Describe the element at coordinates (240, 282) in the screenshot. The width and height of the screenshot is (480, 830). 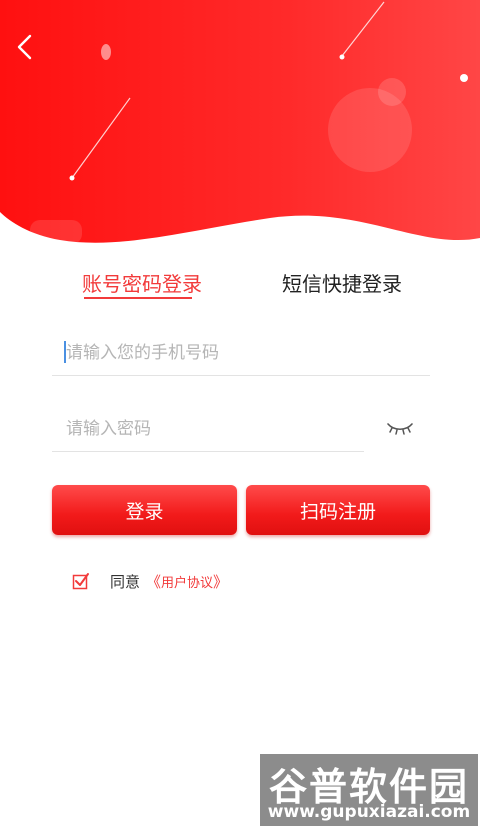
I see `login-tabs: 账号密码登录 短信快捷登录` at that location.